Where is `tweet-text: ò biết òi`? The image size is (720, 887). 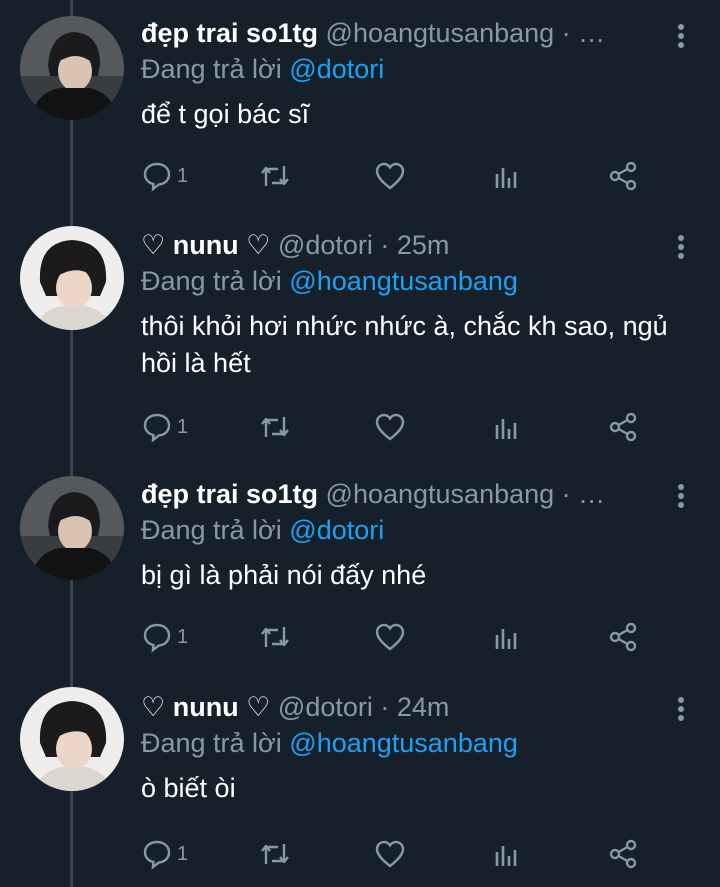
tweet-text: ò biết òi is located at coordinates (188, 788).